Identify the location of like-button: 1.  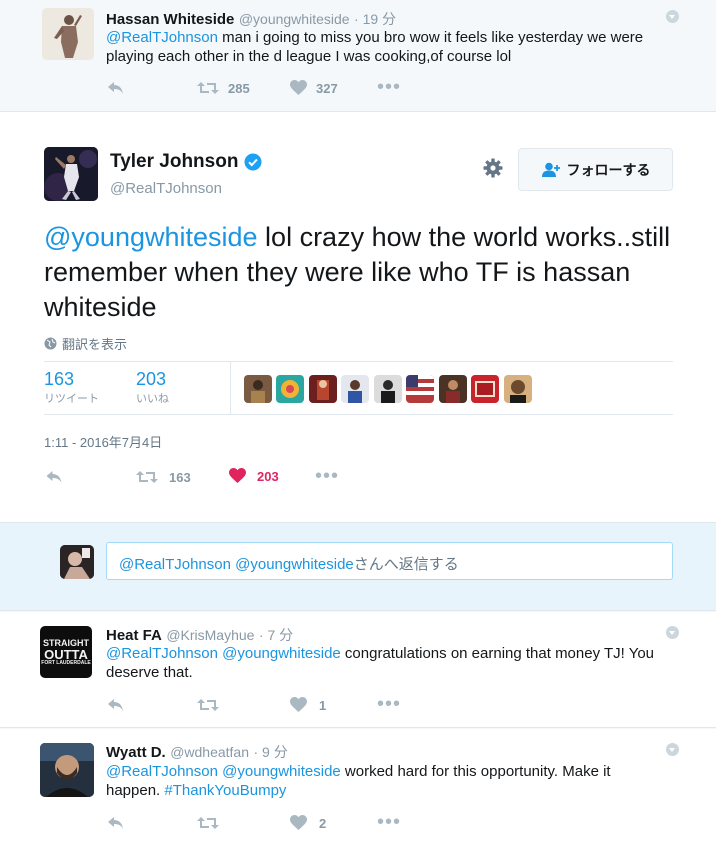
(308, 705).